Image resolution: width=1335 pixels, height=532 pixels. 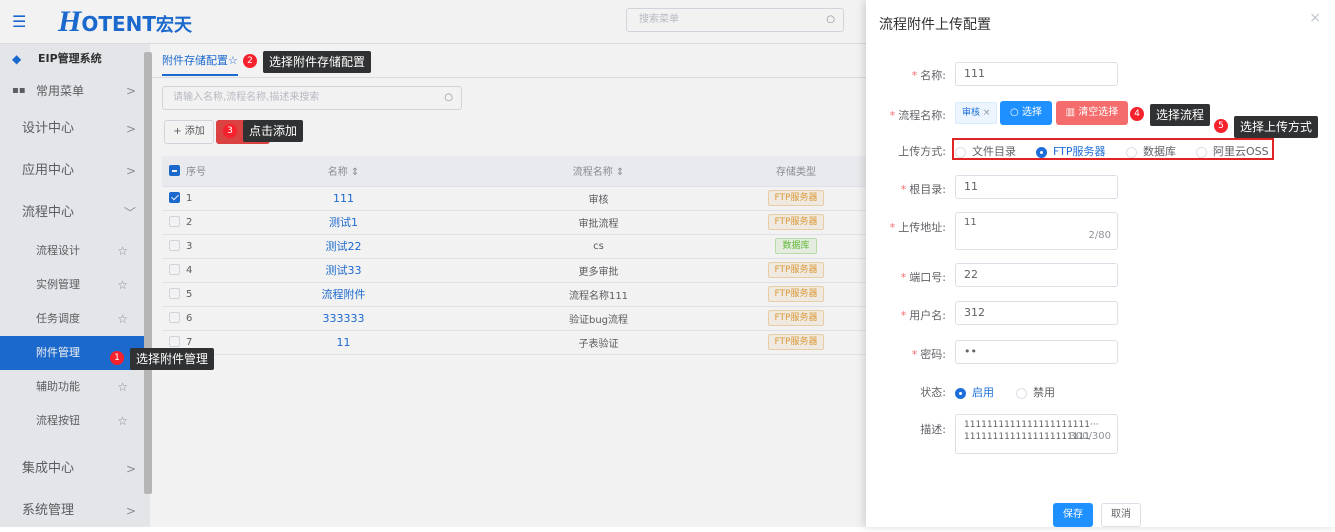 What do you see at coordinates (598, 171) in the screenshot?
I see `col-flow: 流程名称 ⇕` at bounding box center [598, 171].